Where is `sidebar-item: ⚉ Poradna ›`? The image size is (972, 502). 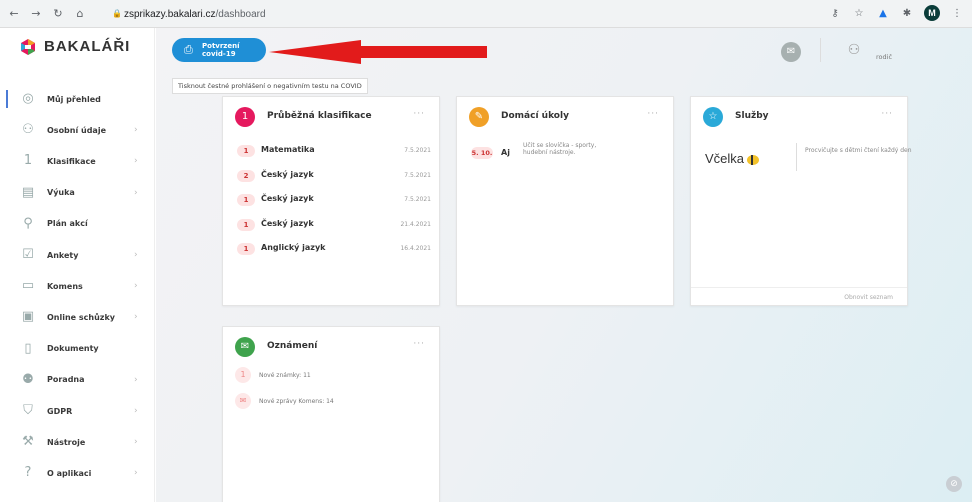
sidebar-item: ⚉ Poradna › is located at coordinates (77, 380).